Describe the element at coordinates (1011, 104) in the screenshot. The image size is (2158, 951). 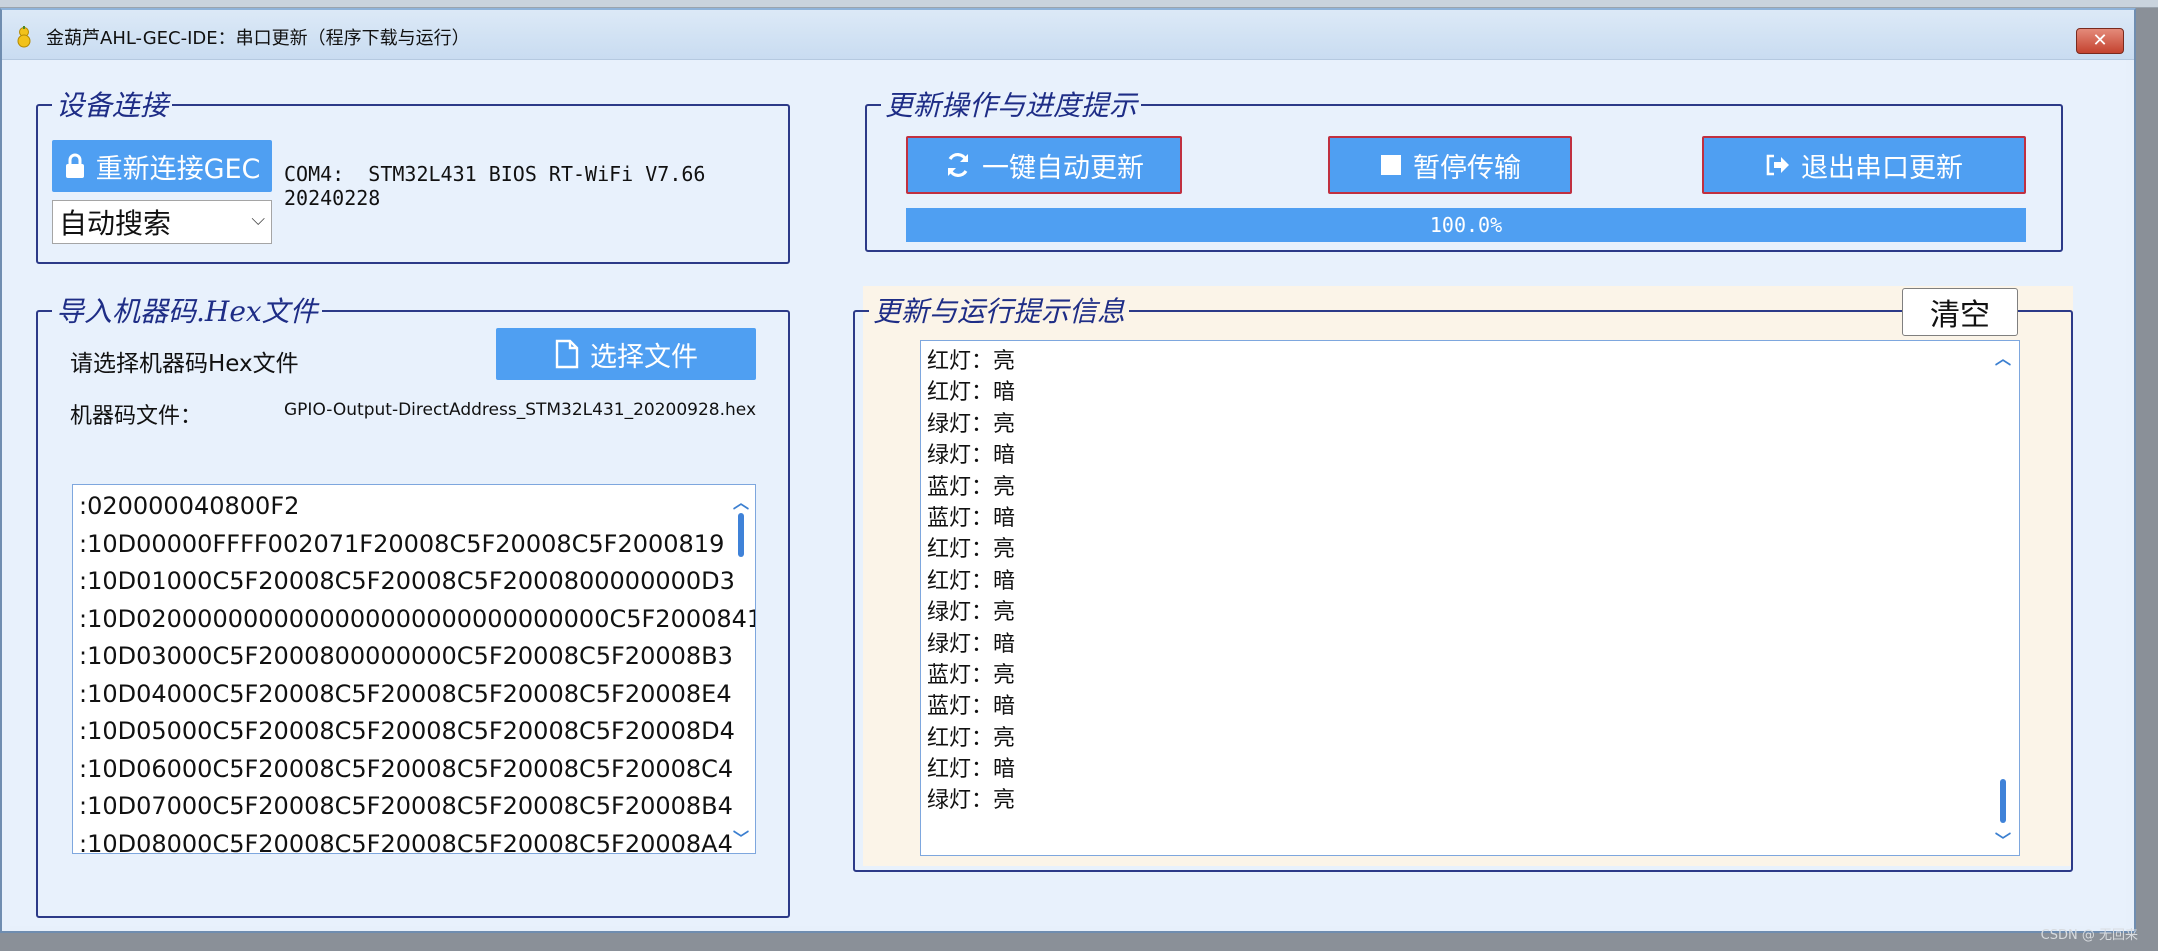
I see `update-operations-title: 更新操作与进度提示` at that location.